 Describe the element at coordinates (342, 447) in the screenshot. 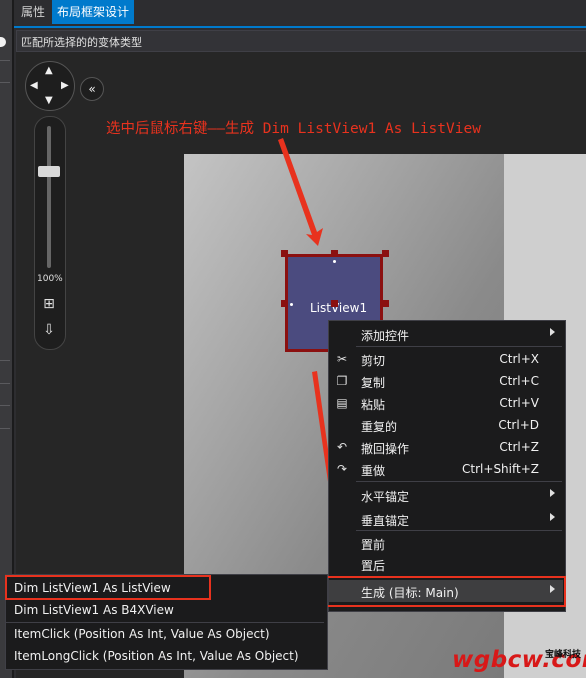

I see `undo-icon: ↶` at that location.